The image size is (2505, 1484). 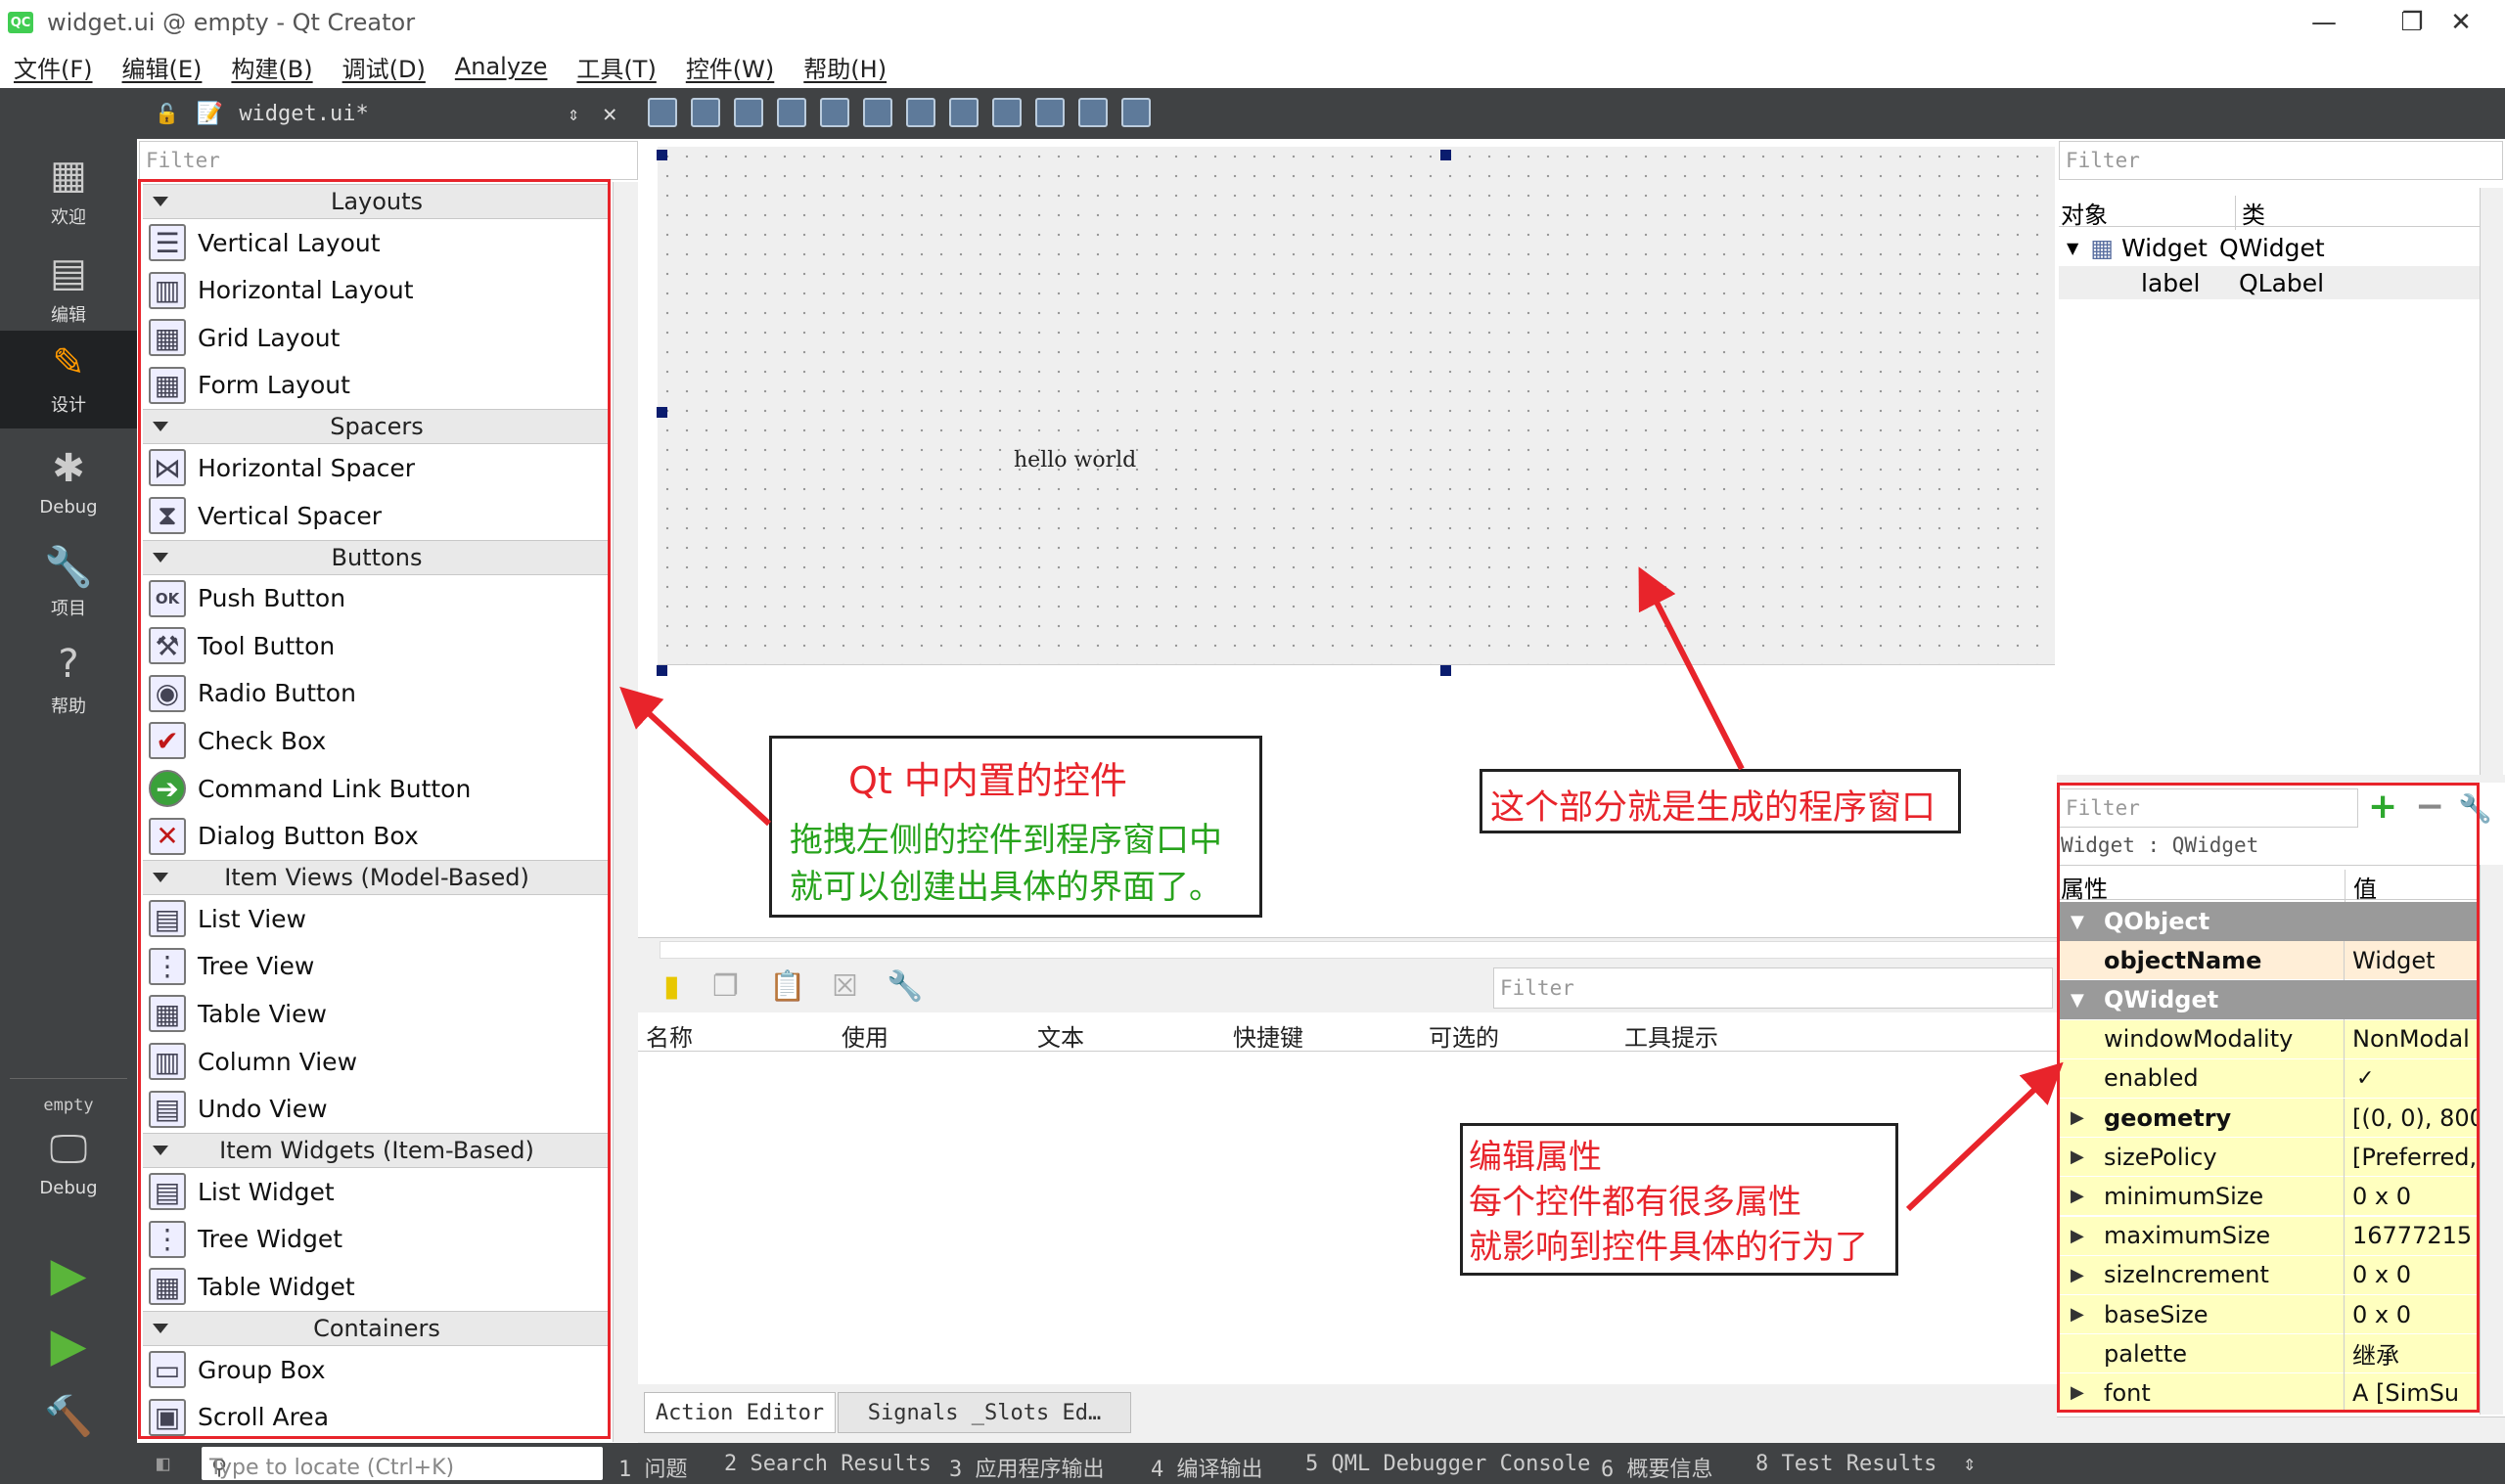 What do you see at coordinates (1691, 668) in the screenshot?
I see `arrow-to-window` at bounding box center [1691, 668].